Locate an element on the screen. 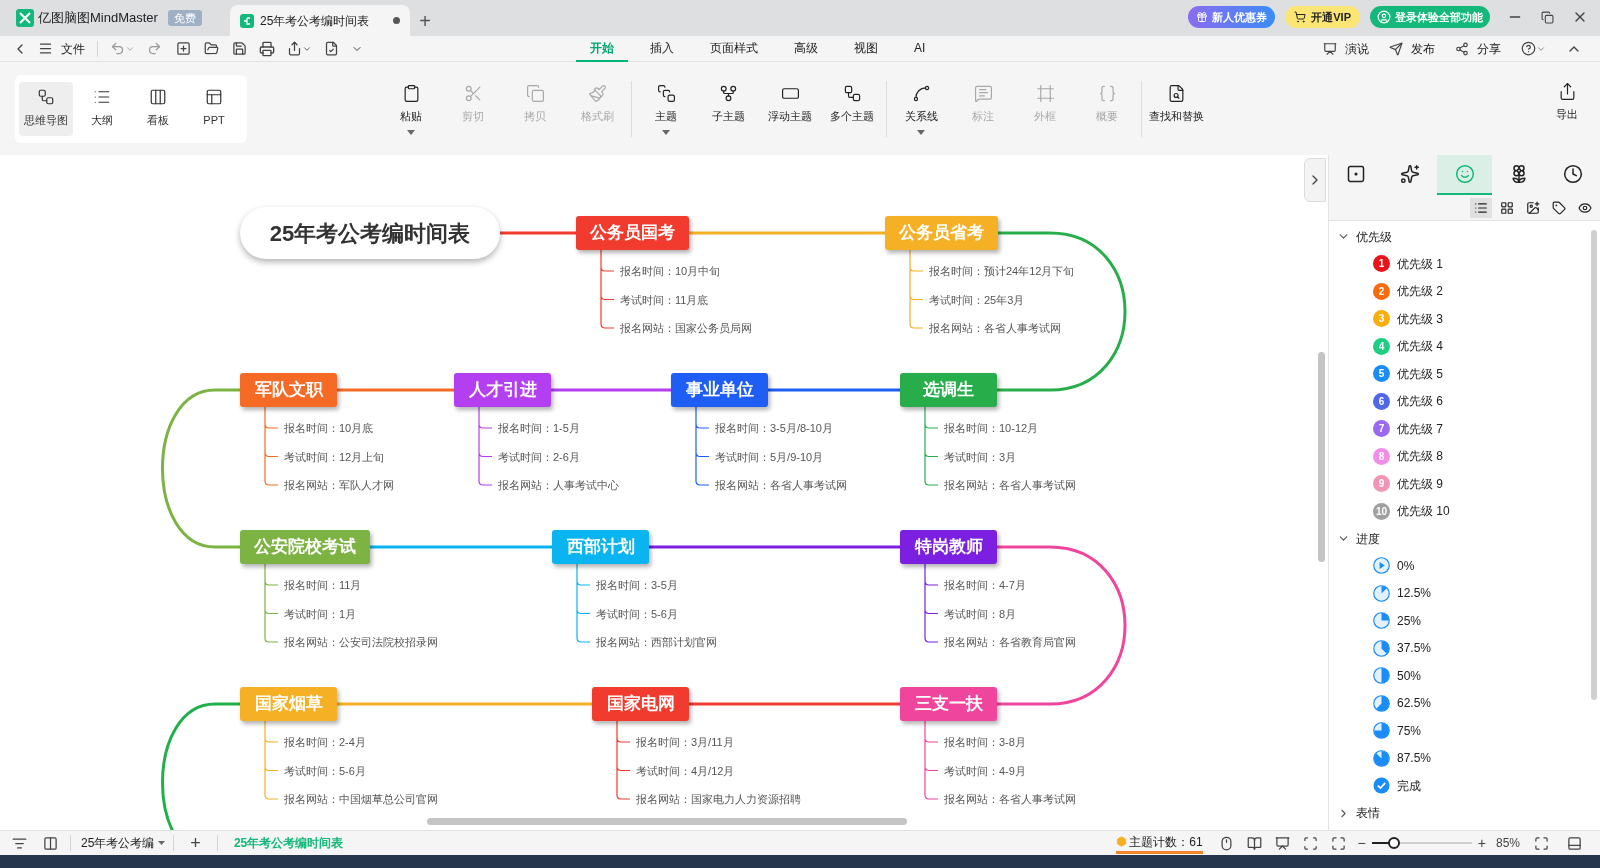 This screenshot has height=868, width=1600. section-header: 进度 is located at coordinates (1354, 538).